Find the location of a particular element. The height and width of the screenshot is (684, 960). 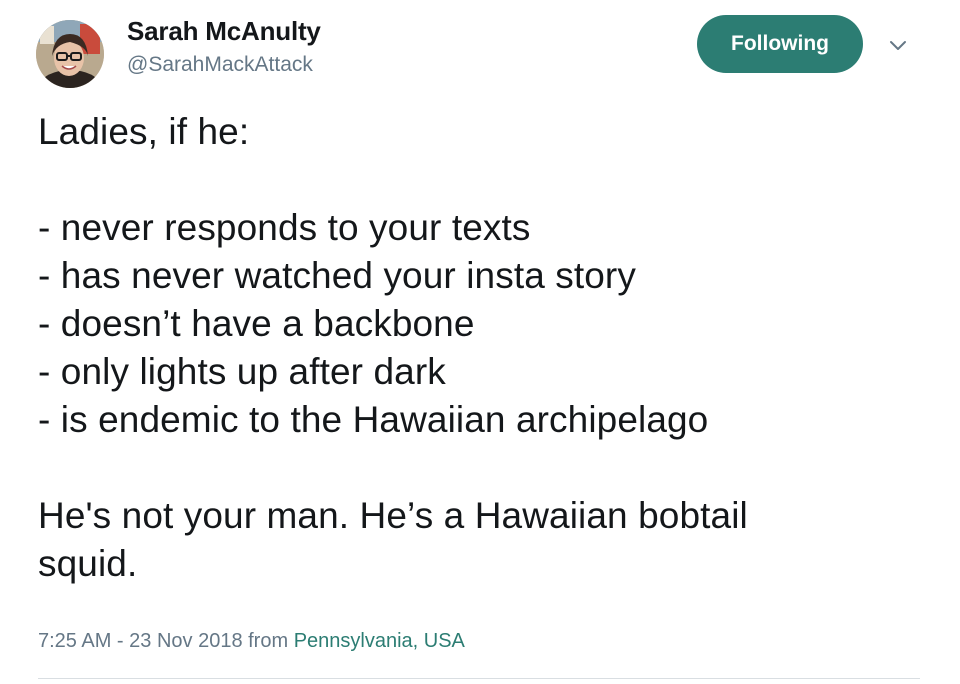

timestamp: 7:25 AM - 23 Nov 2018 from is located at coordinates (166, 641).